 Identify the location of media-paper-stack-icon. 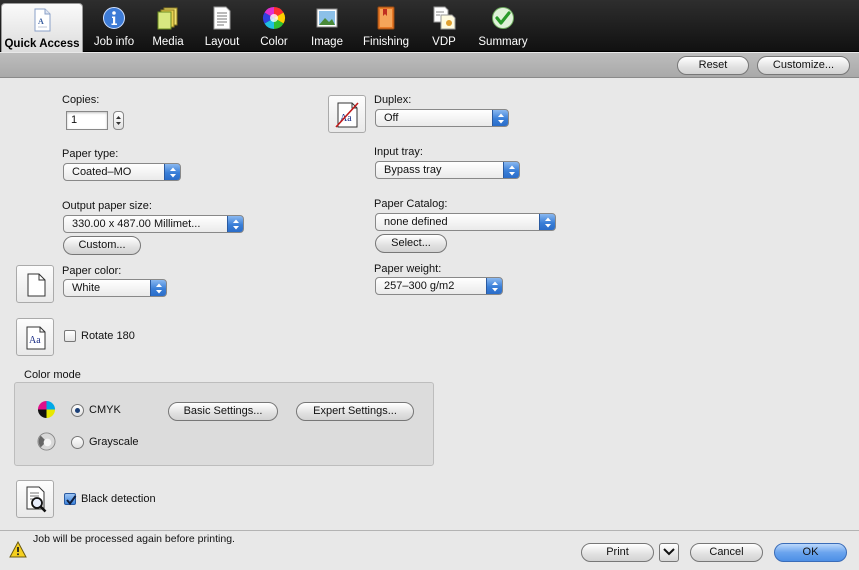
(167, 18).